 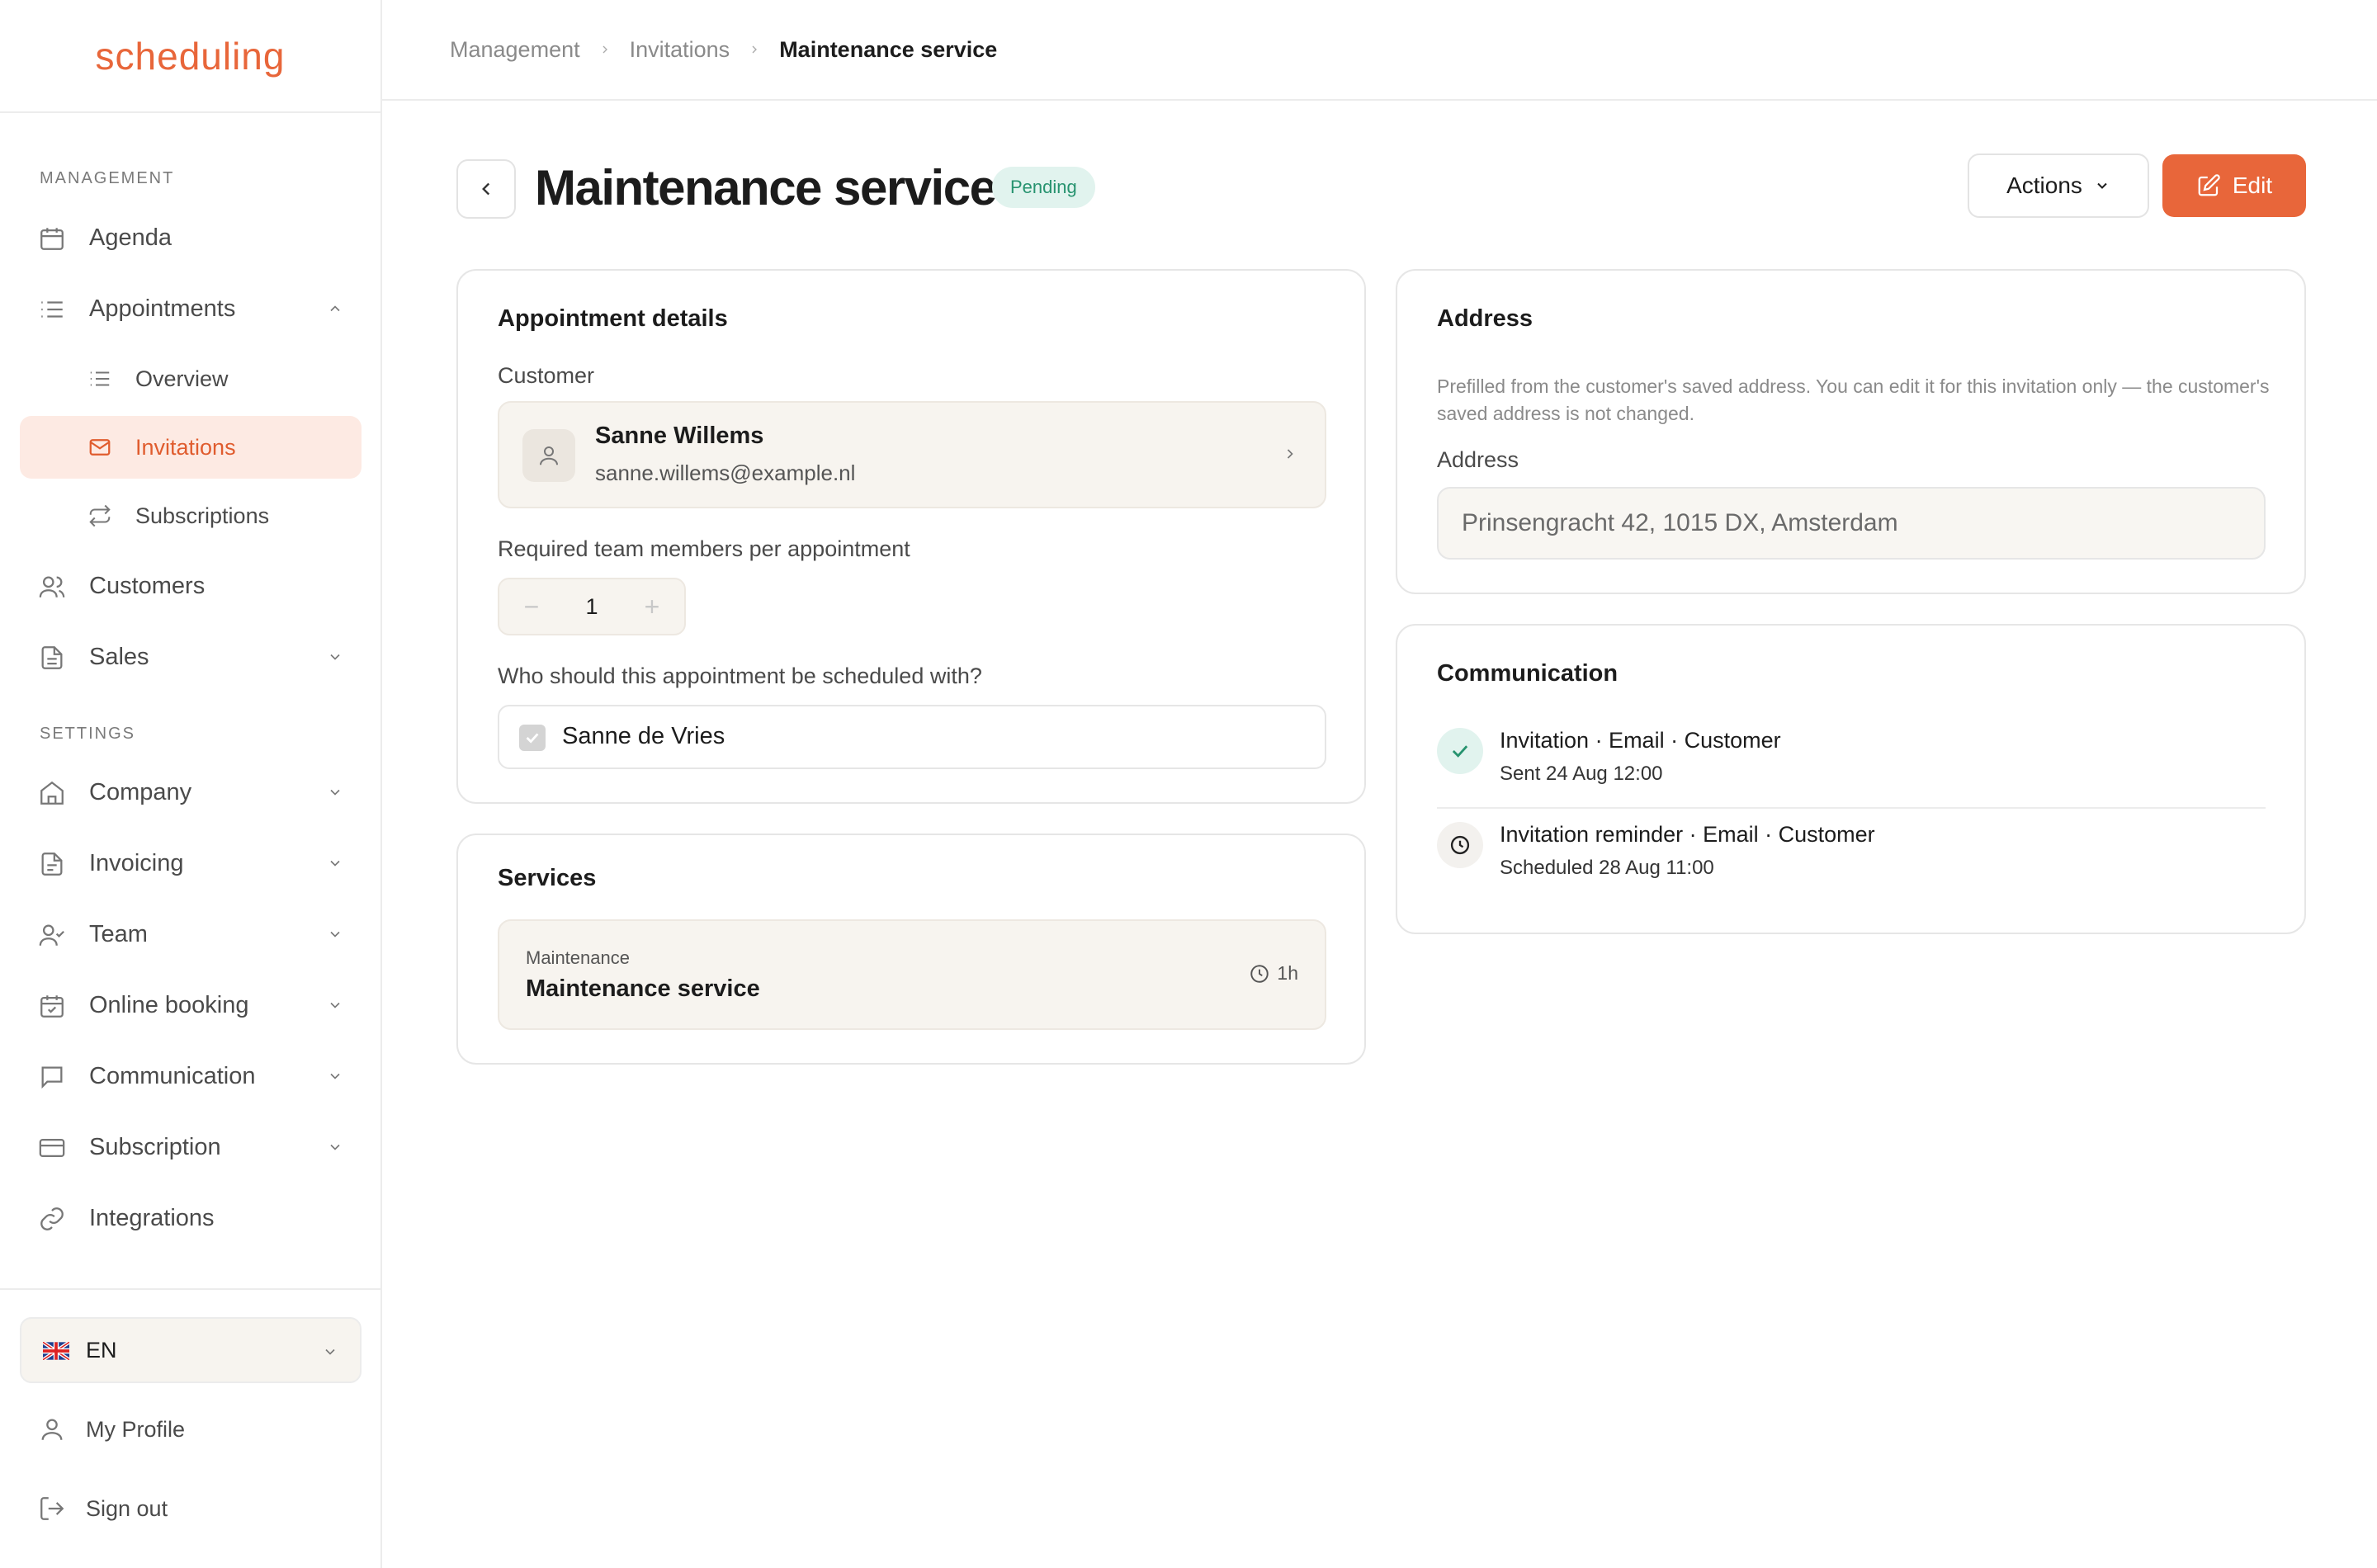 I want to click on member-checkbox, so click(x=532, y=738).